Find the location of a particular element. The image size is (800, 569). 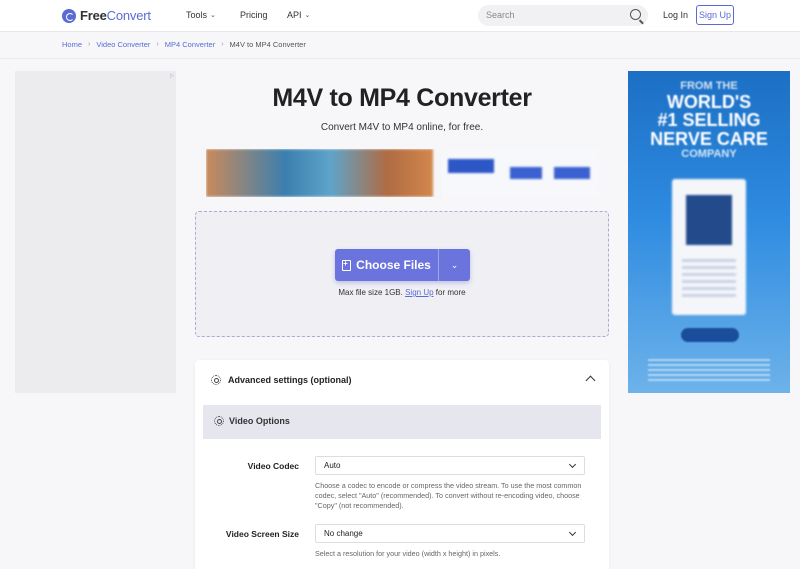

brand-logo: FreeConvert is located at coordinates (106, 15).